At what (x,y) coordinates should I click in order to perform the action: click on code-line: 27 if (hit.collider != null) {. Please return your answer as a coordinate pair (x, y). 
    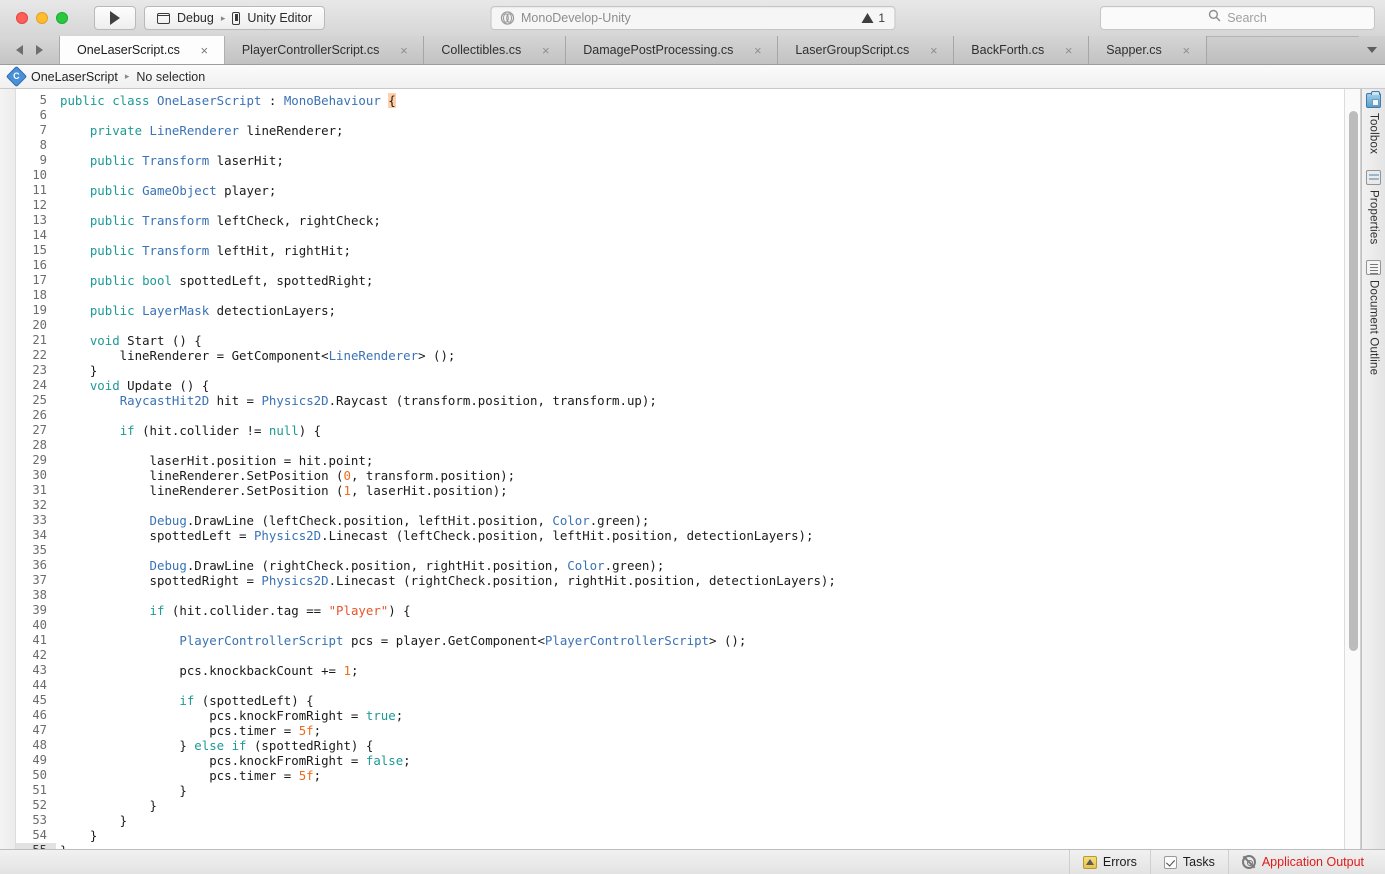
    Looking at the image, I should click on (688, 430).